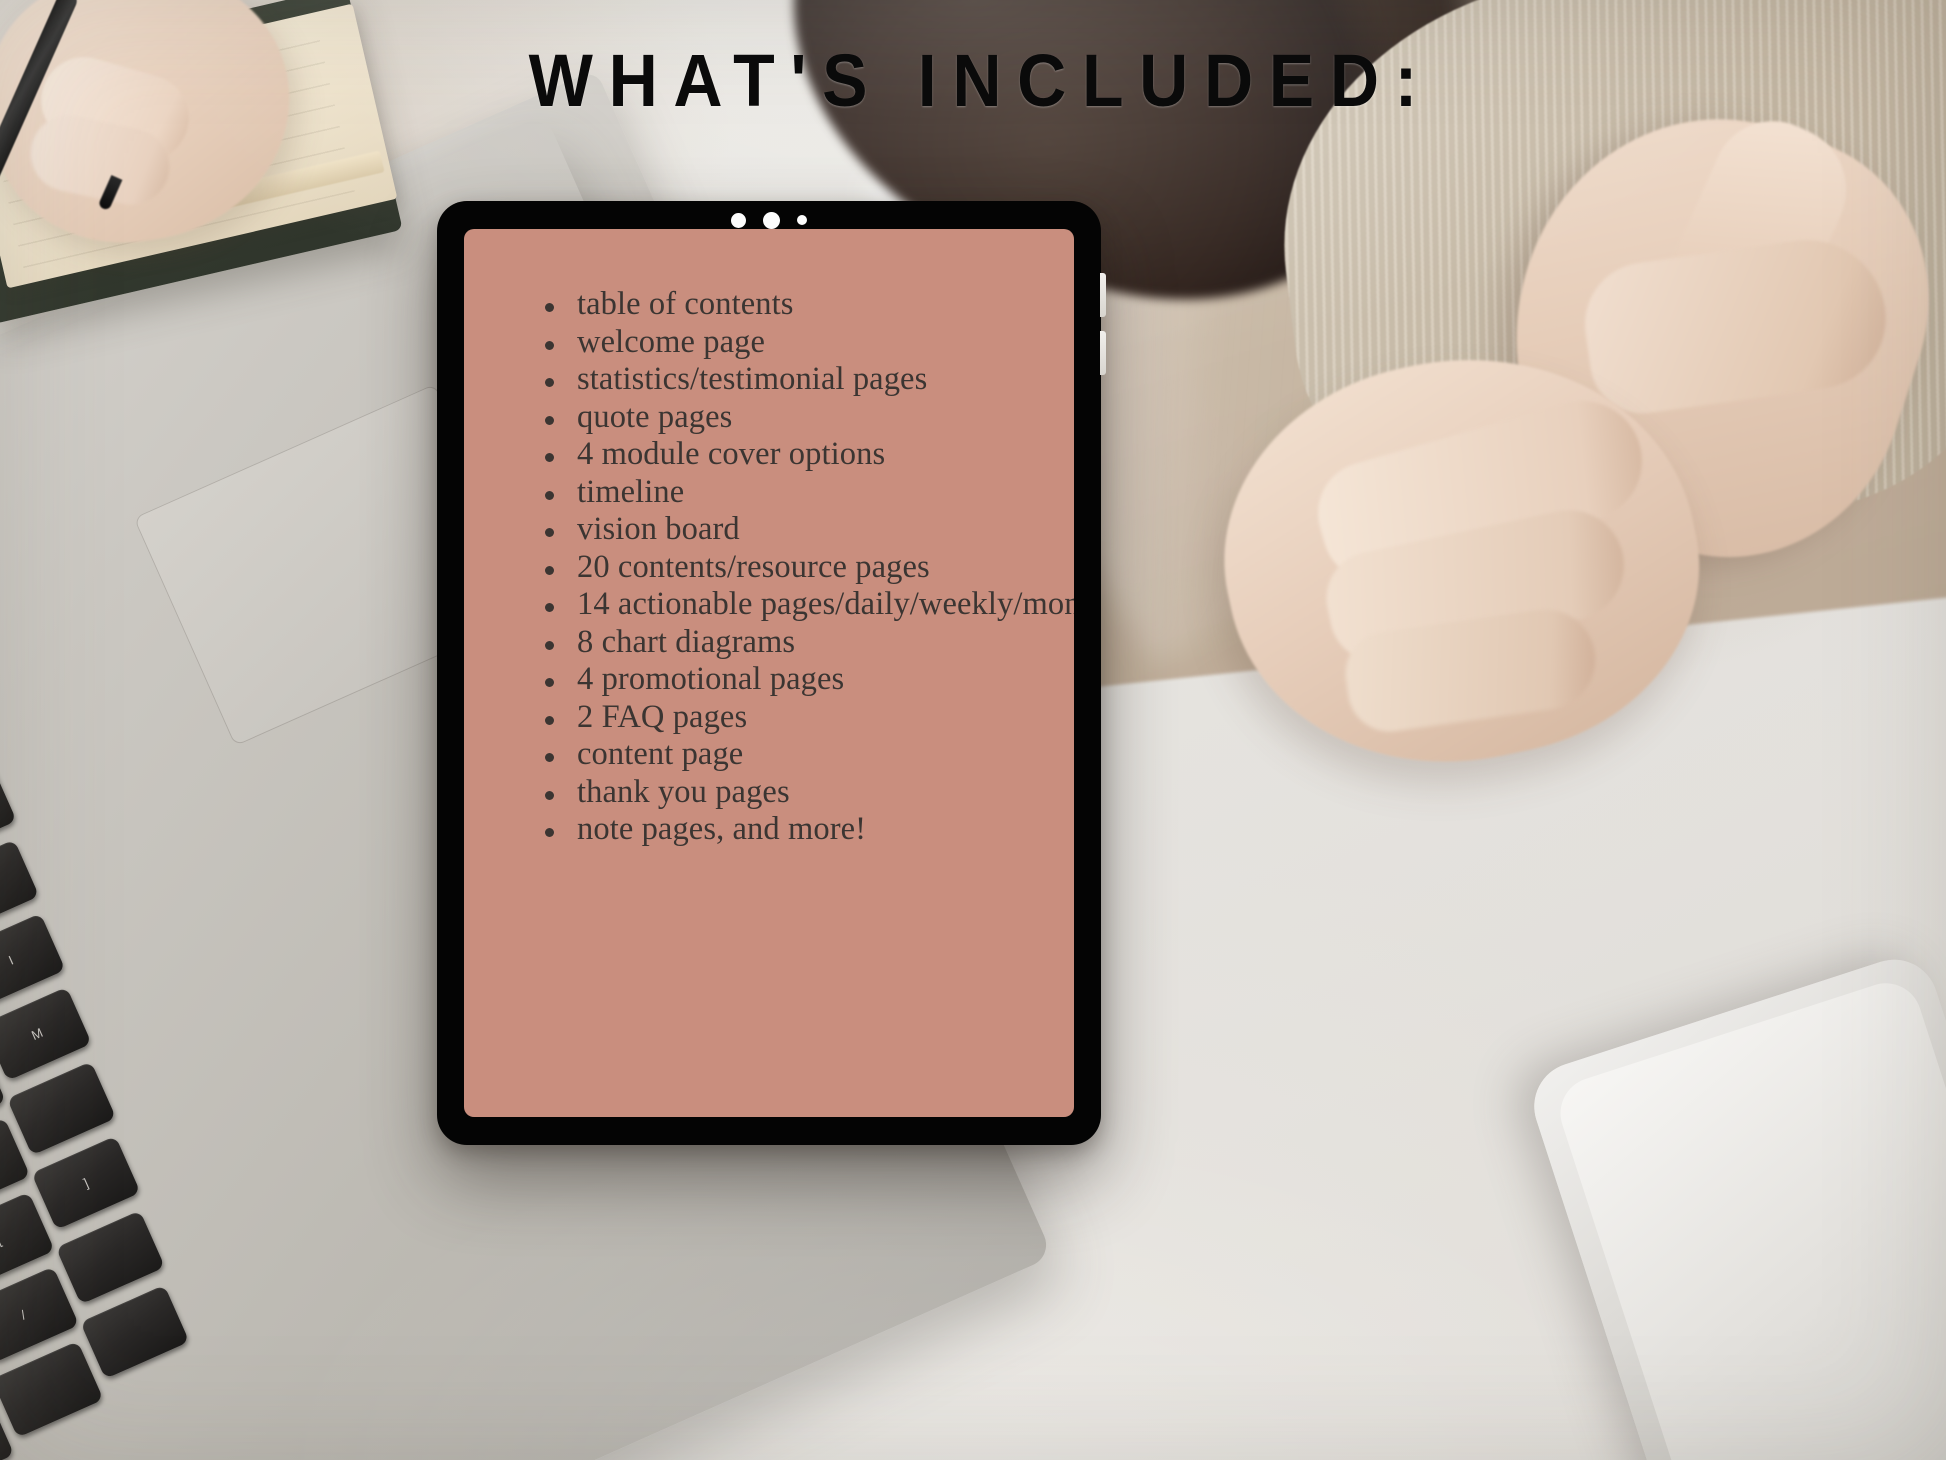 This screenshot has height=1460, width=1946. I want to click on page-title: WHAT'S INCLUDED:, so click(980, 80).